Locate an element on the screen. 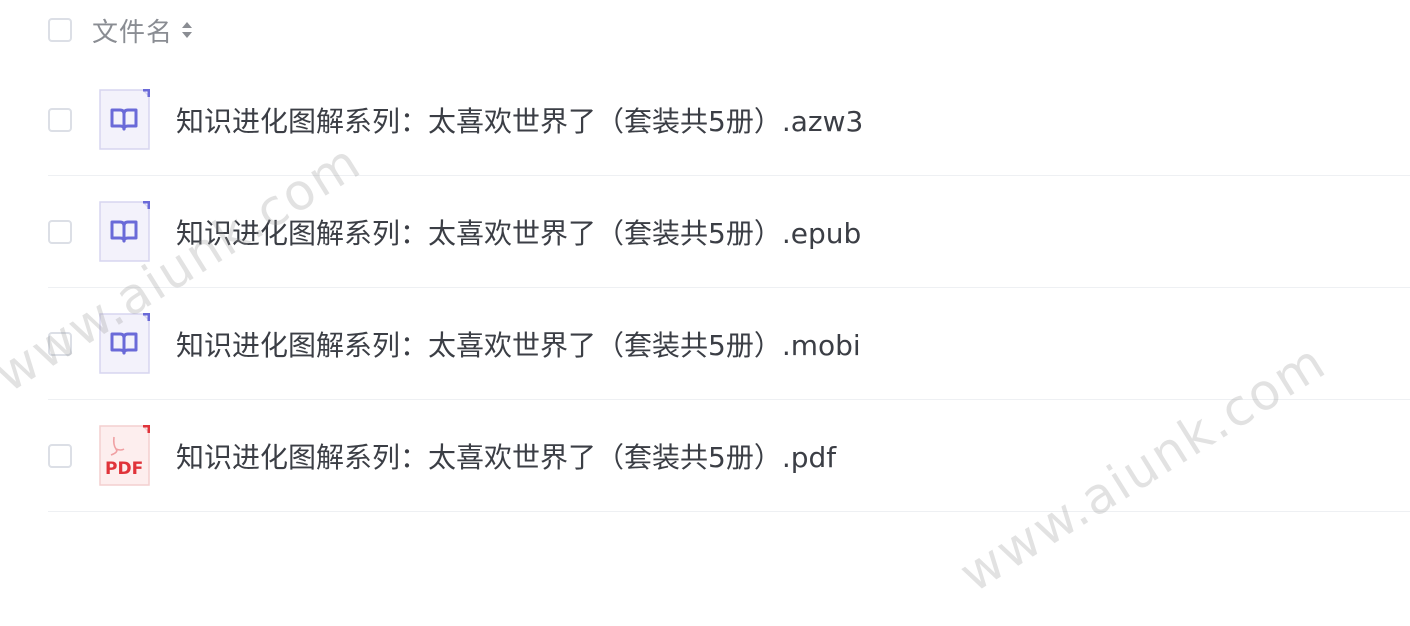 This screenshot has width=1410, height=626. file-name: 知识进化图解系列：太喜欢世界了（套装共5册）.pdf is located at coordinates (506, 456).